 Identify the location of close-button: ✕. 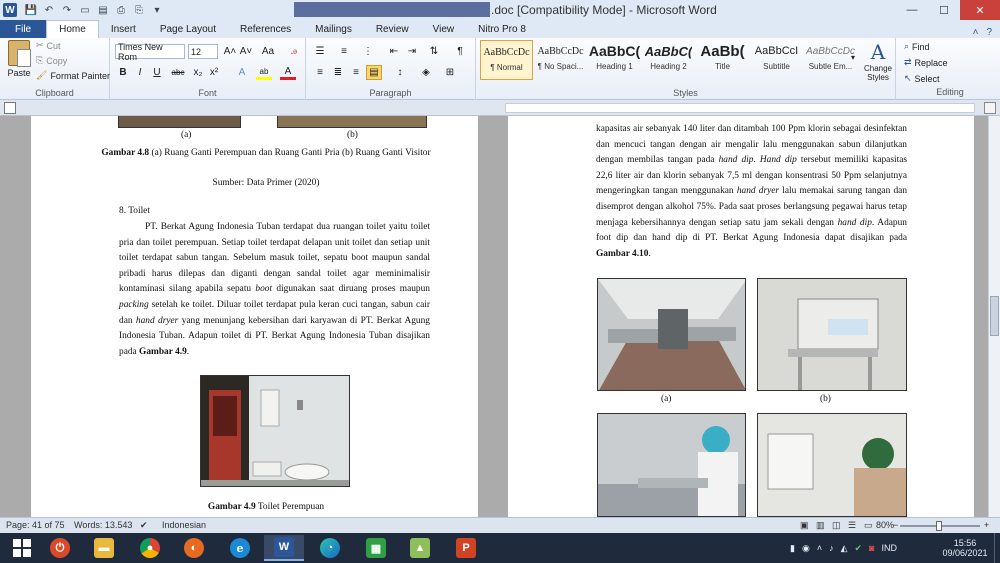
(980, 10).